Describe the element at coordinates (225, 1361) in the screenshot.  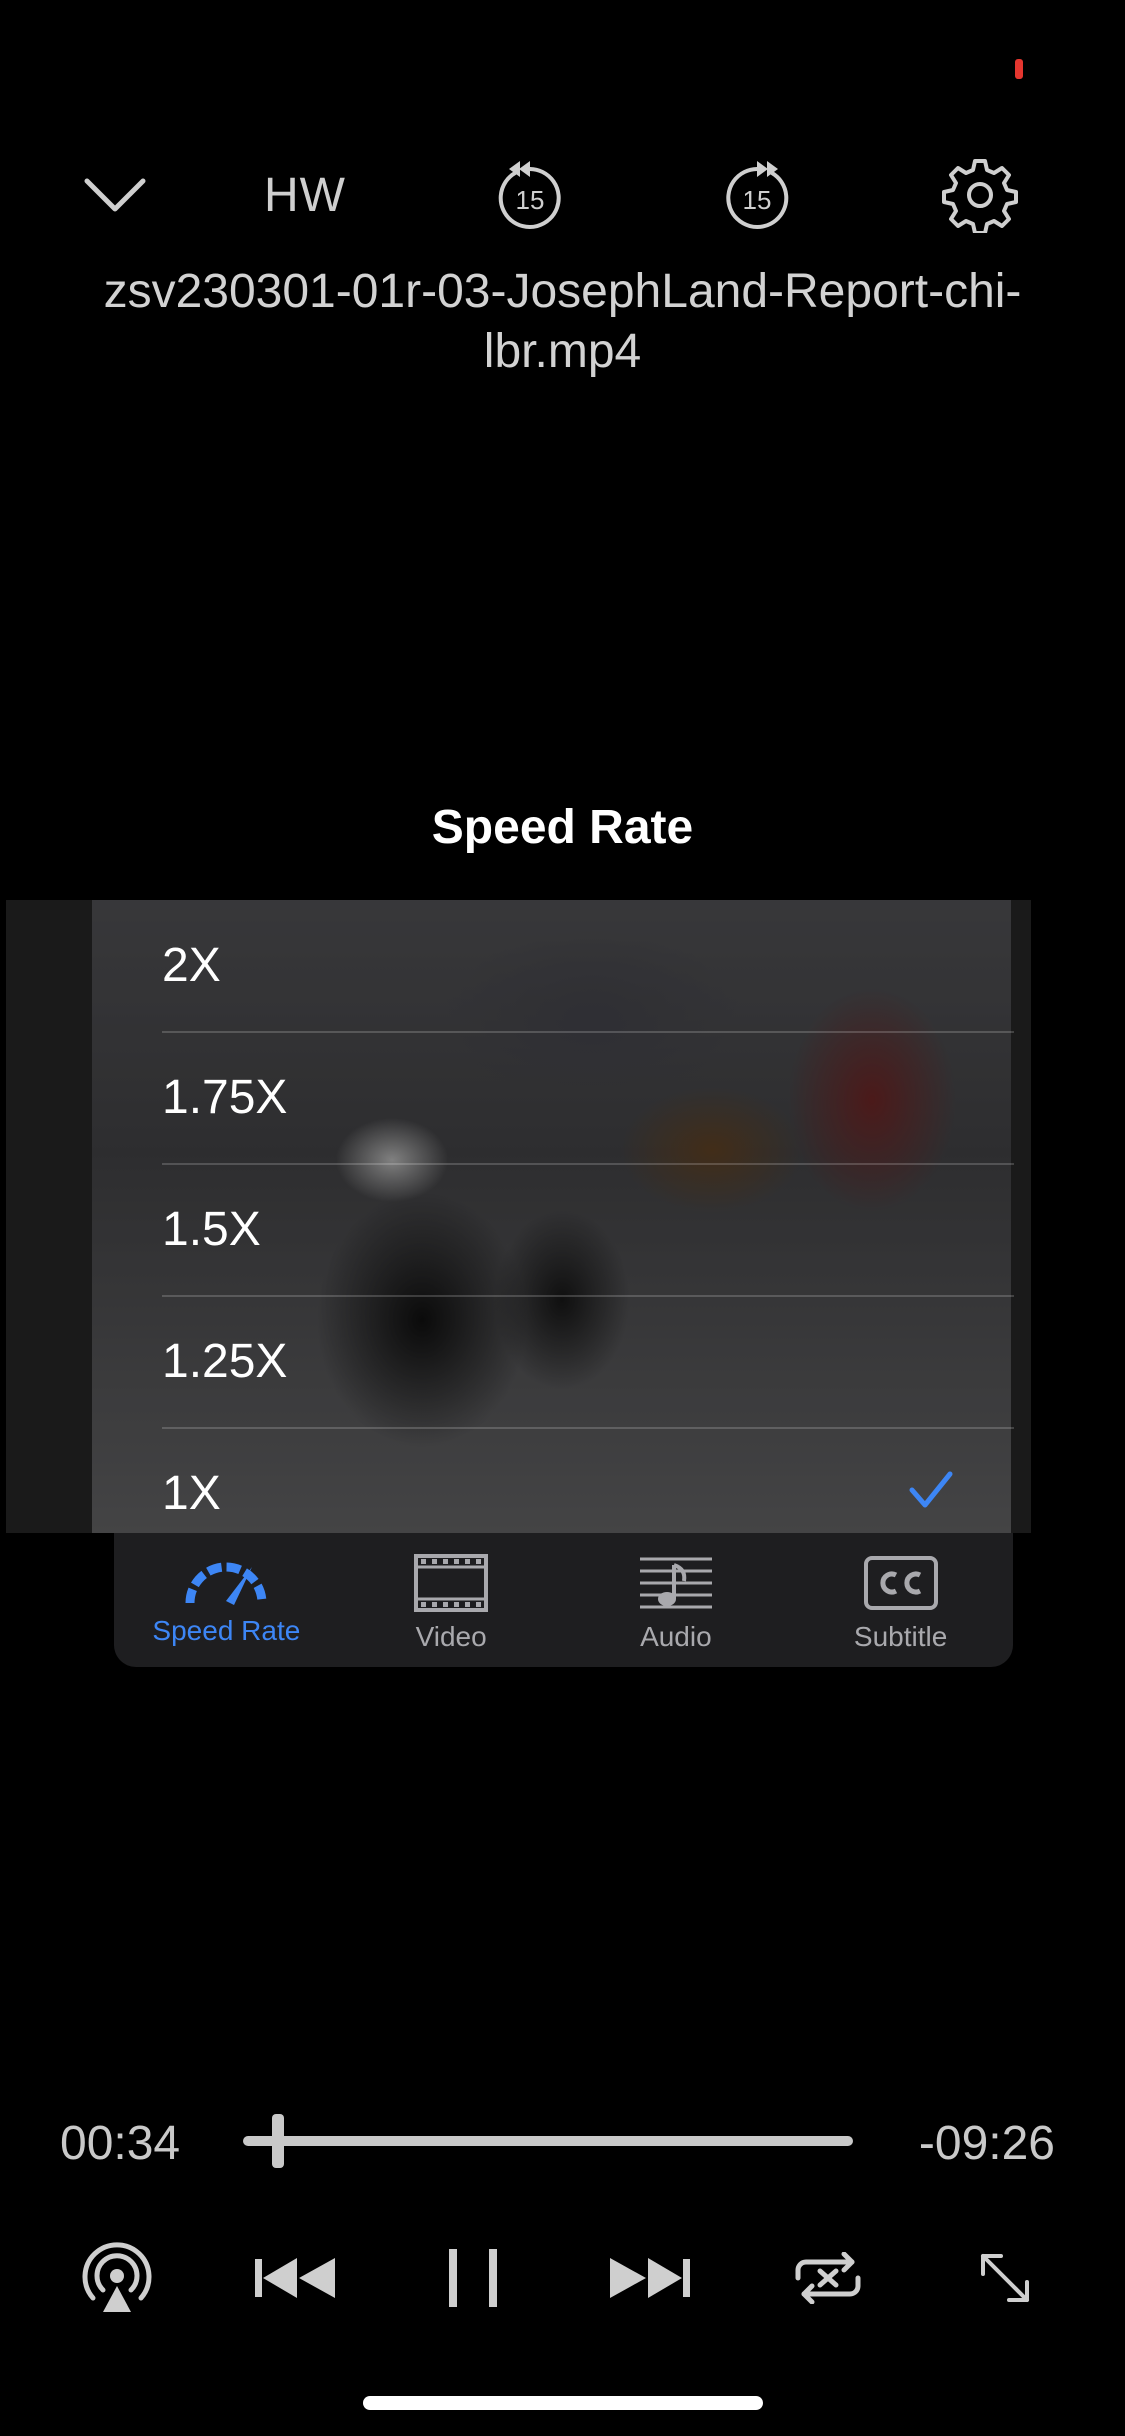
I see `speed-option-label: 1.25X` at that location.